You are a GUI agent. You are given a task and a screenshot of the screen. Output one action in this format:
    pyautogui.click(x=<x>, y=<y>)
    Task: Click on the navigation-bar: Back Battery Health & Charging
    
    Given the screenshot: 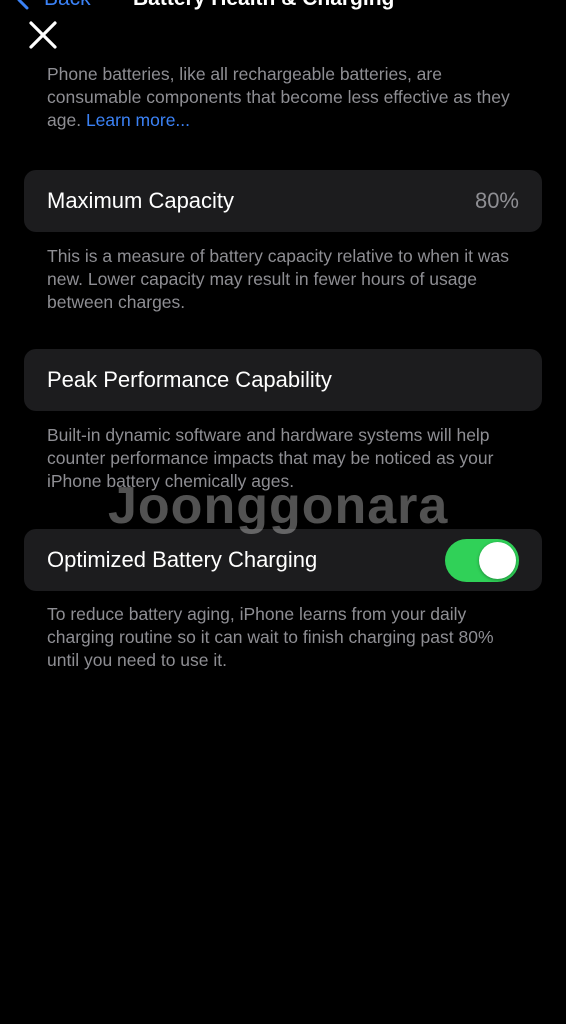 What is the action you would take?
    pyautogui.click(x=283, y=8)
    